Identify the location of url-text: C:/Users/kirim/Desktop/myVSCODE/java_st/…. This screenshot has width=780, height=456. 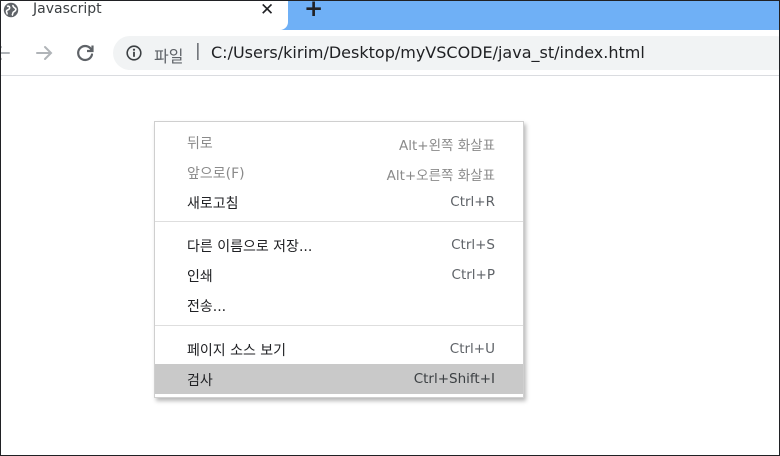
(428, 52).